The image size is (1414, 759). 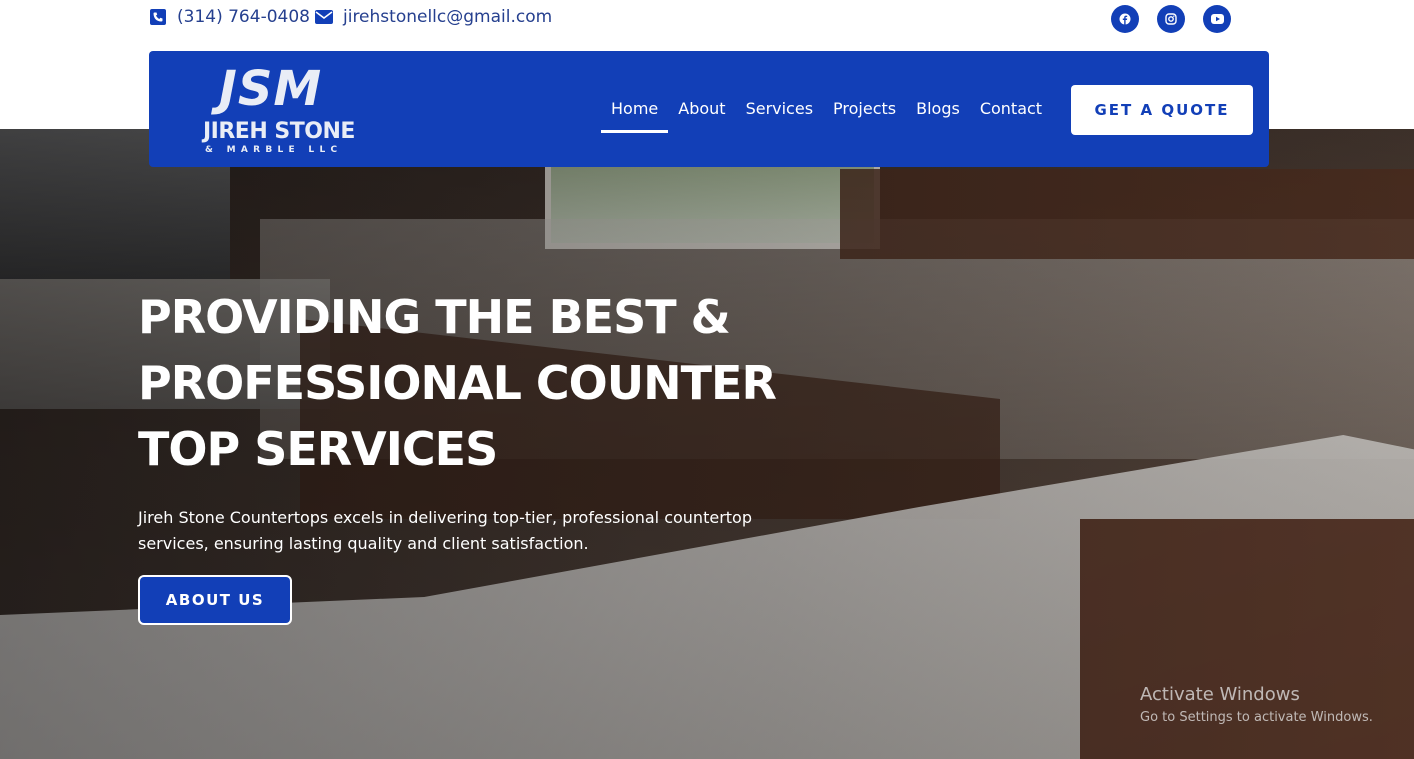 I want to click on hero-title-line: PROFESSIONAL COUNTER, so click(x=457, y=383).